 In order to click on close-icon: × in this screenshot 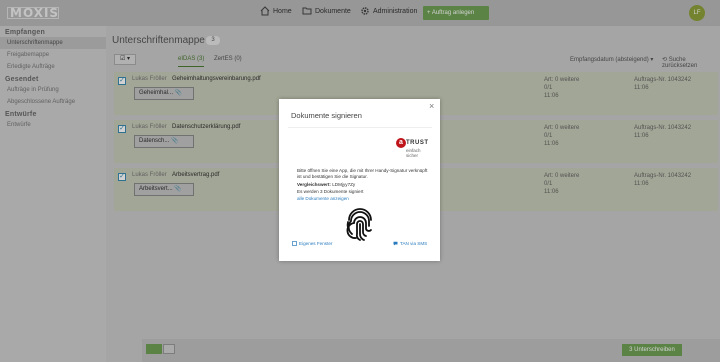, I will do `click(431, 106)`.